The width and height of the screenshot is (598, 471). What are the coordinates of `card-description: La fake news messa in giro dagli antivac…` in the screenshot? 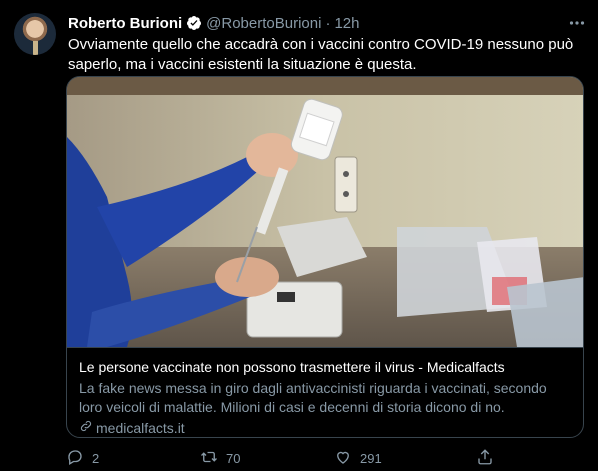 It's located at (313, 397).